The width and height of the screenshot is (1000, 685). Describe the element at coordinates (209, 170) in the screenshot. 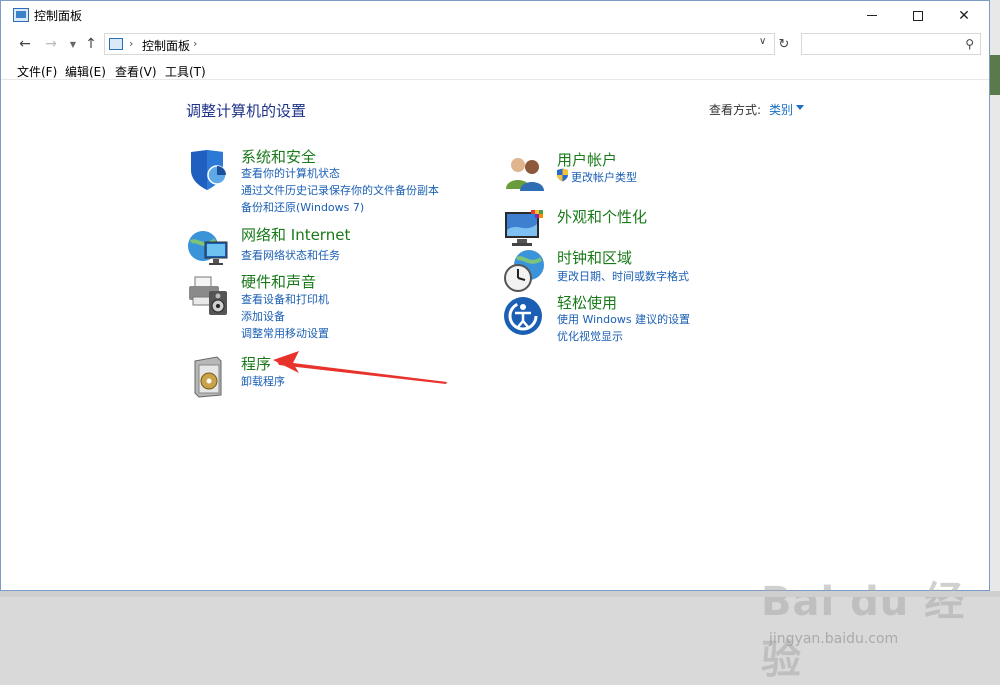

I see `shield-icon` at that location.